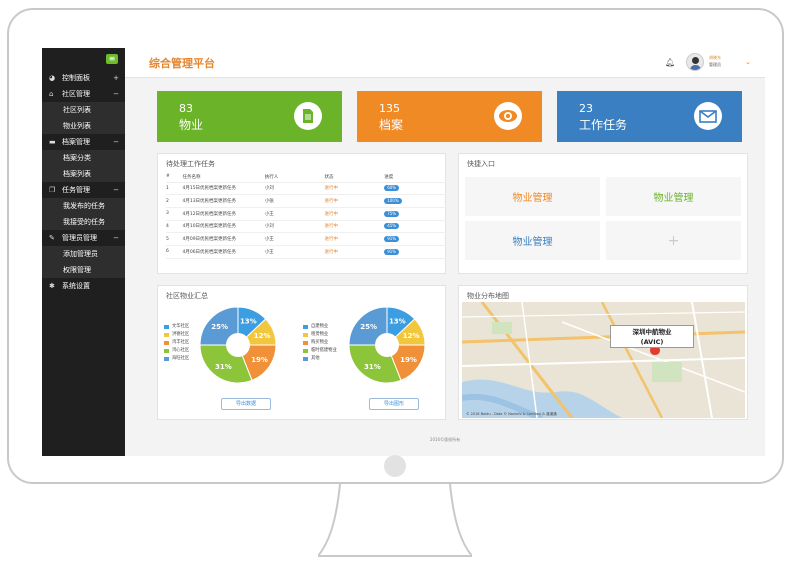  What do you see at coordinates (182, 63) in the screenshot?
I see `page-title: 综合管理平台` at bounding box center [182, 63].